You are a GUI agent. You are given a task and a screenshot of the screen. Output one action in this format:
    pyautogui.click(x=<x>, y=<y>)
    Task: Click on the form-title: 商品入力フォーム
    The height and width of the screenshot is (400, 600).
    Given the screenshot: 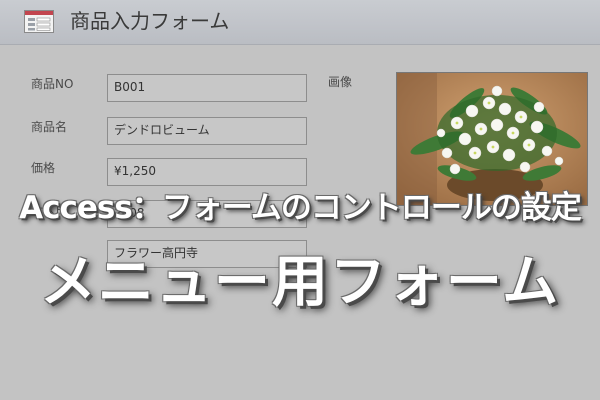 What is the action you would take?
    pyautogui.click(x=150, y=21)
    